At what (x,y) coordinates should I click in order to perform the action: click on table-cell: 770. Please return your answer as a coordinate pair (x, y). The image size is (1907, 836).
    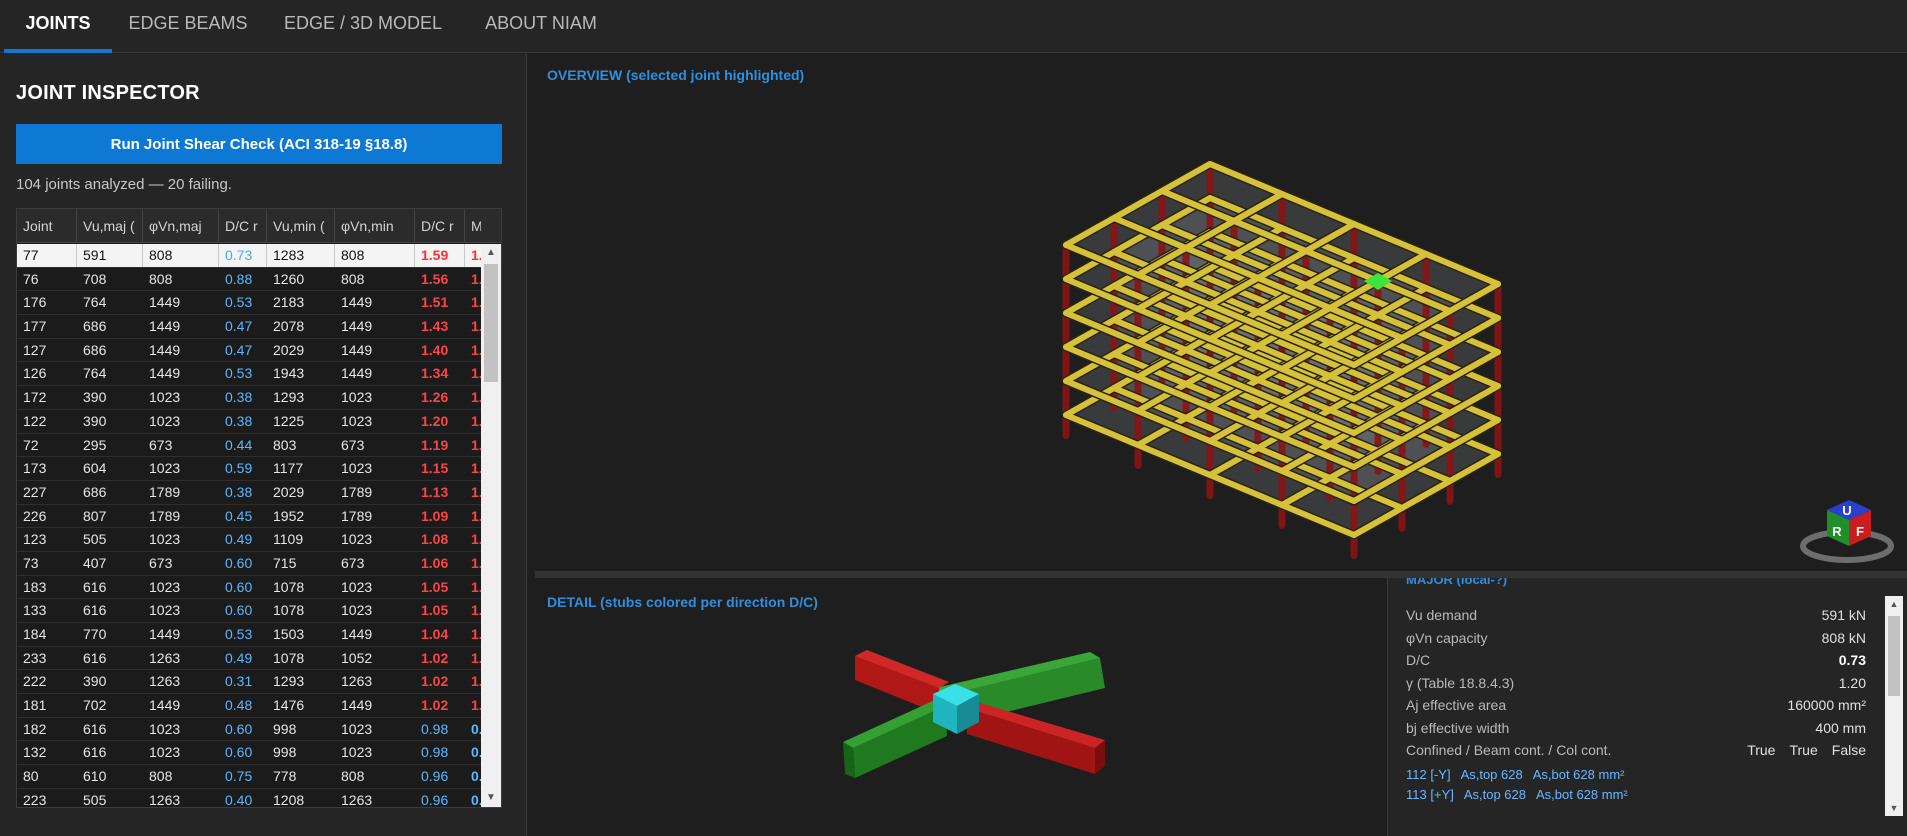
    Looking at the image, I should click on (95, 634).